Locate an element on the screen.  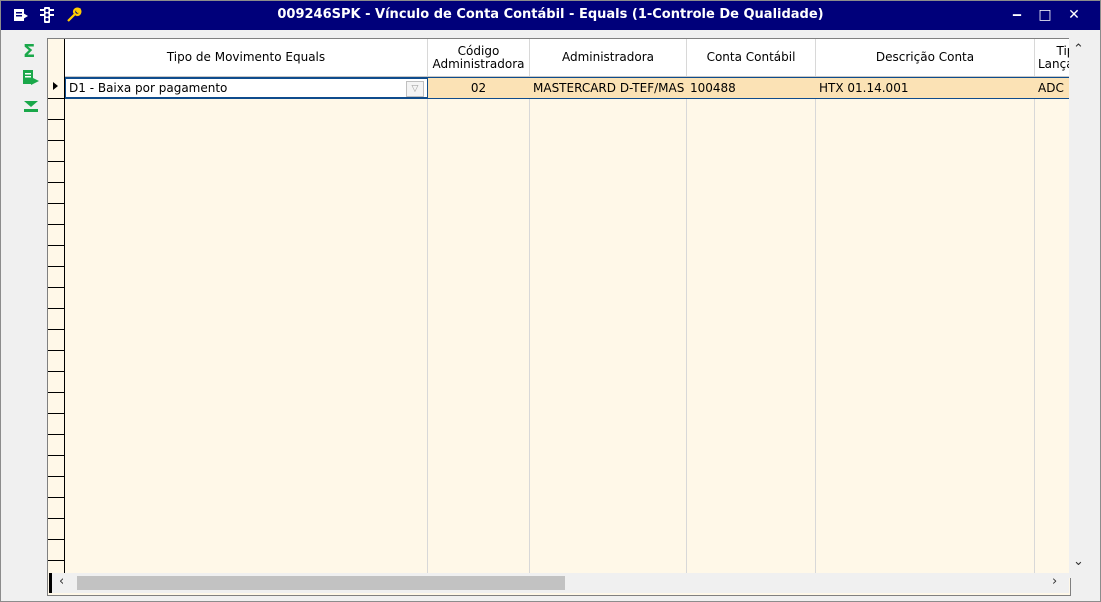
conta-contabil-cell: 100488 is located at coordinates (751, 88).